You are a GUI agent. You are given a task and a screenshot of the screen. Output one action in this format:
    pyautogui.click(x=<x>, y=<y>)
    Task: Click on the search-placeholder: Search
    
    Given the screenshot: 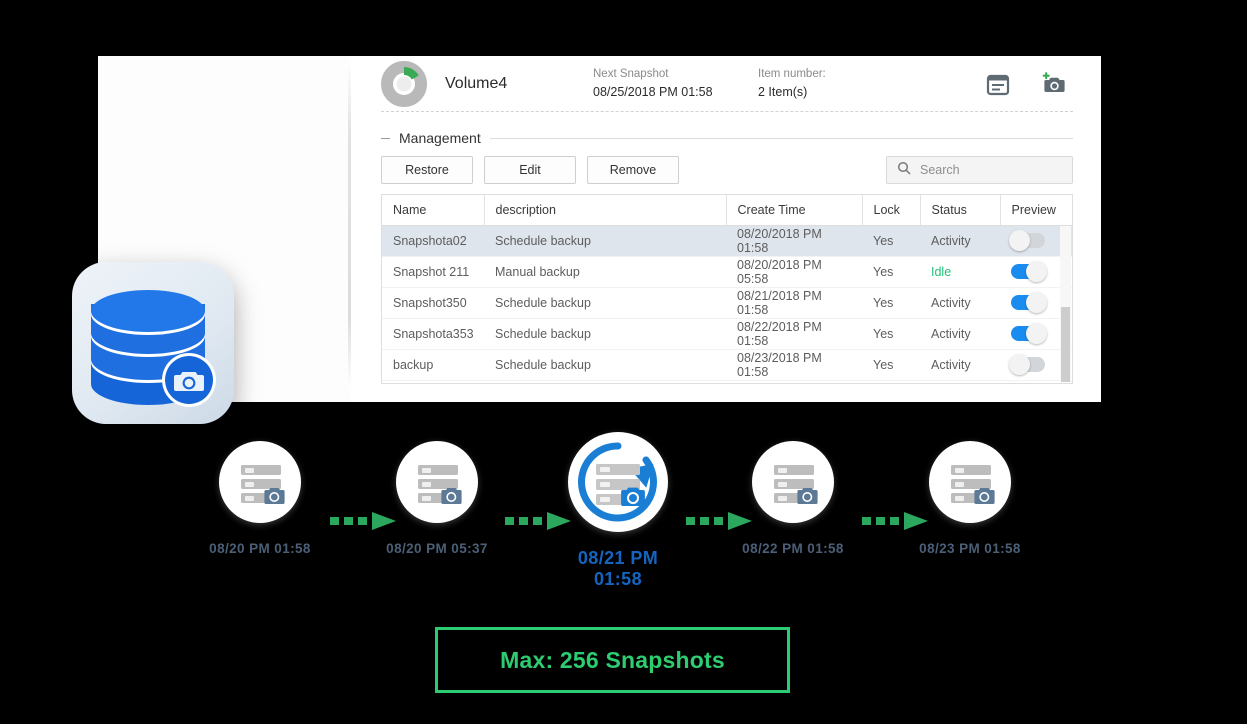 What is the action you would take?
    pyautogui.click(x=940, y=170)
    